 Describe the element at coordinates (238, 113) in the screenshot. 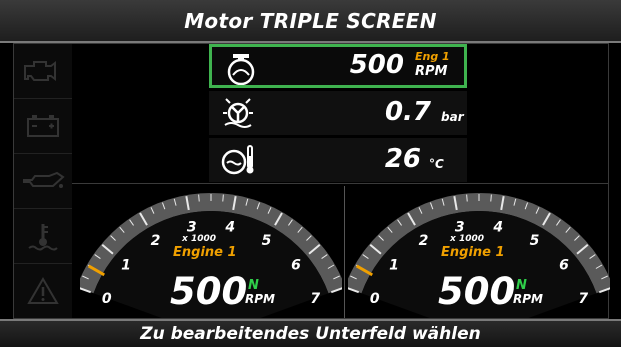

I see `turbo-icon` at that location.